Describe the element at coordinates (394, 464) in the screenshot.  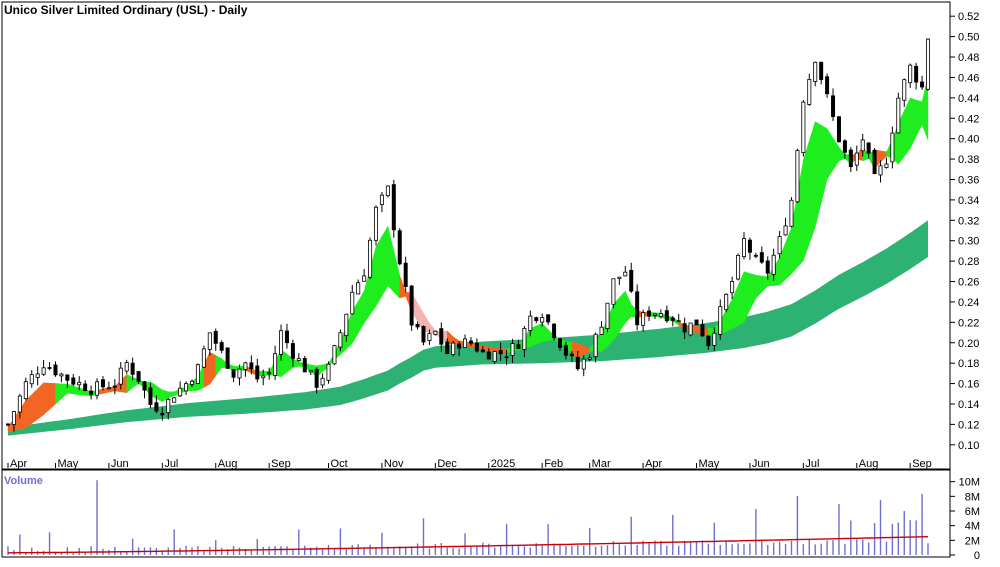
I see `x-tick-label: Nov` at that location.